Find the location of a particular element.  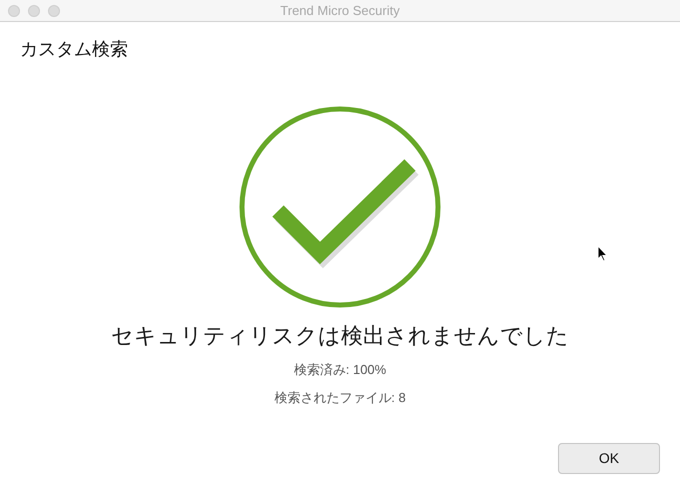

mouse-pointer-icon is located at coordinates (602, 253).